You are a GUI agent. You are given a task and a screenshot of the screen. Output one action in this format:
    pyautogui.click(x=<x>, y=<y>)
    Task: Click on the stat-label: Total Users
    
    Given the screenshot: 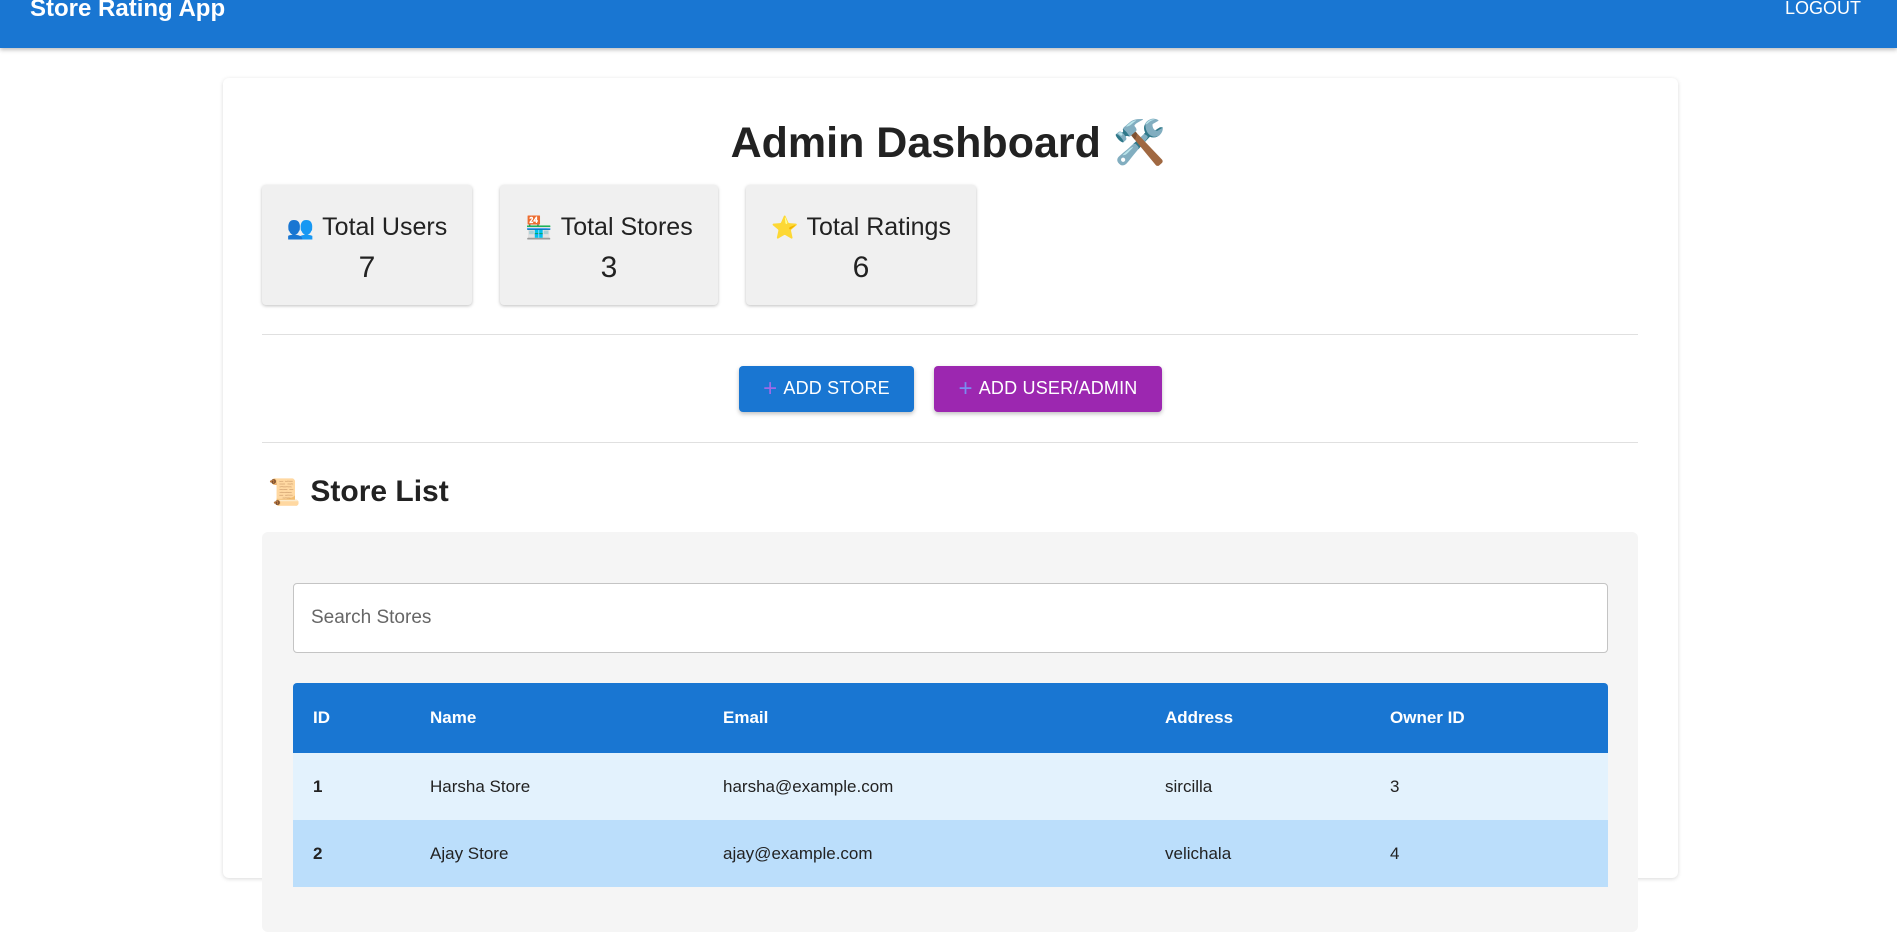 What is the action you would take?
    pyautogui.click(x=385, y=227)
    